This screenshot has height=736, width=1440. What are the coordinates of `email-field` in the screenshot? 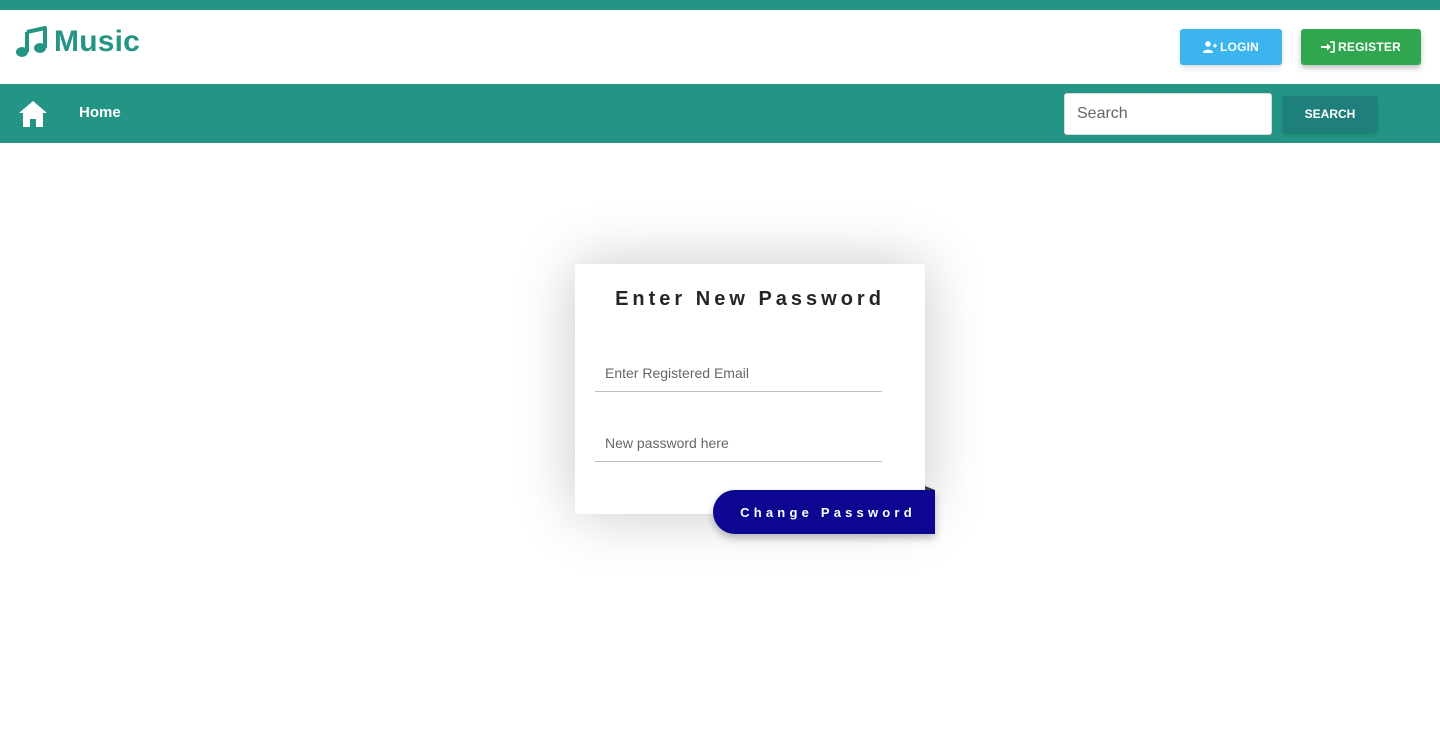 It's located at (738, 373).